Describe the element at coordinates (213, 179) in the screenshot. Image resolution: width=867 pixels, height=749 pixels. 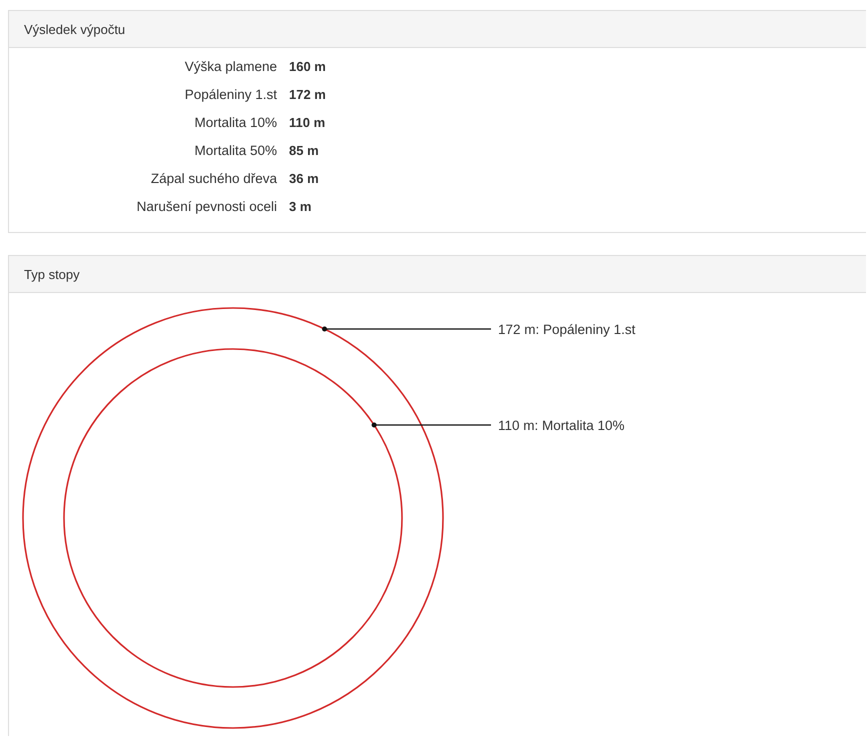
I see `result-label: Zápal suchého dřeva` at that location.